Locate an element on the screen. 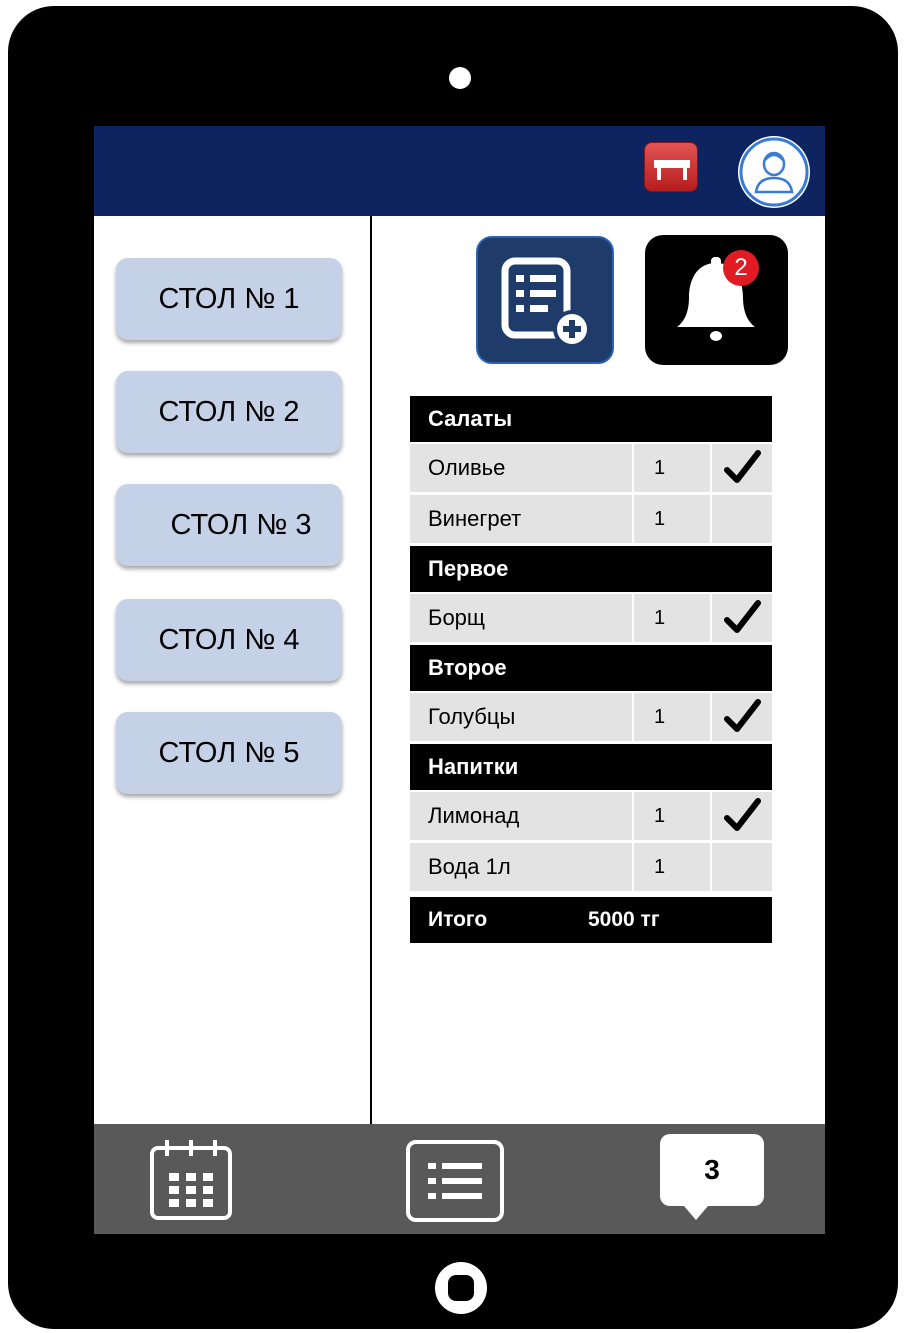  table-label: СТОЛ № 1 is located at coordinates (229, 298).